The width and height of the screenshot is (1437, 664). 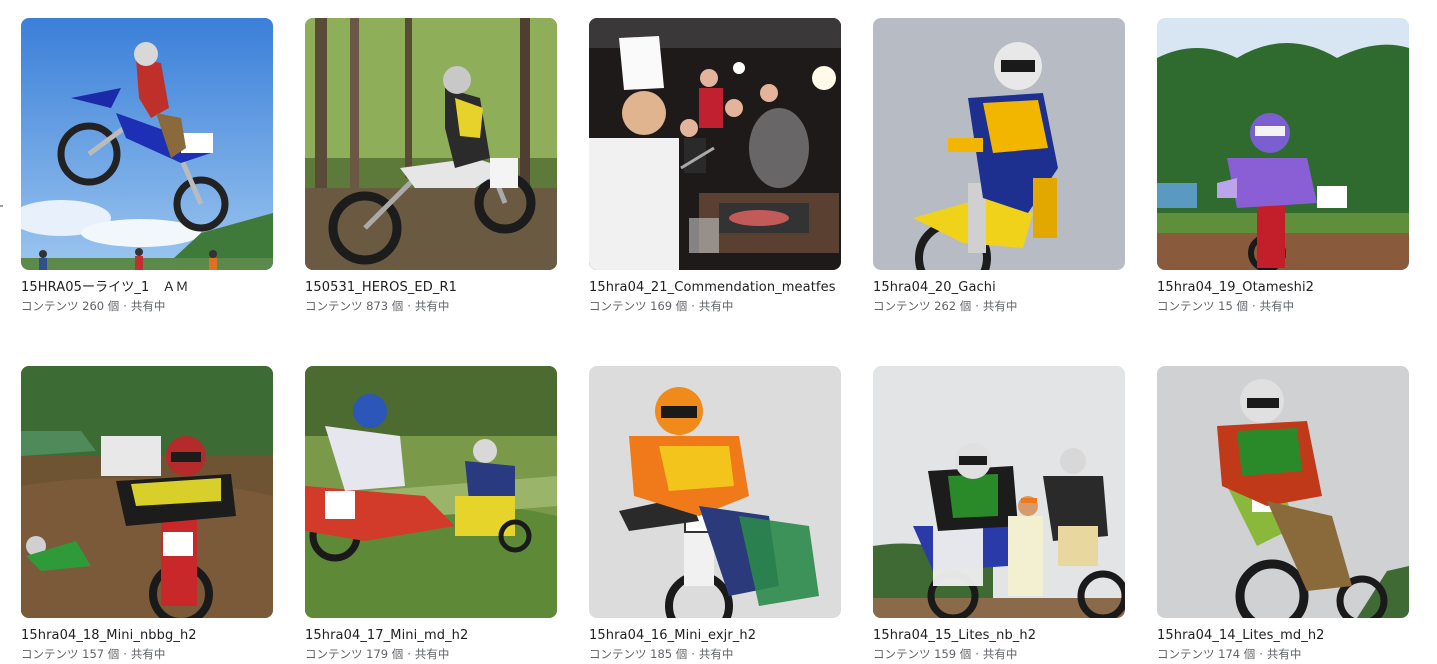 I want to click on album-card: 150531_HEROS_ED_R1 コンテンツ 873 個 · 共有中, so click(x=431, y=166).